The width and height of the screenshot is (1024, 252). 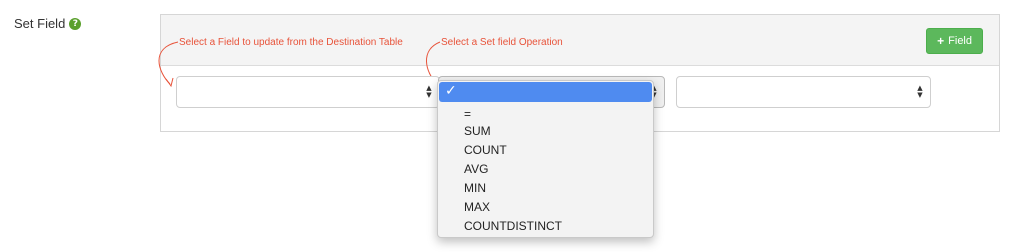 I want to click on destination-annotation-arrow, so click(x=168, y=63).